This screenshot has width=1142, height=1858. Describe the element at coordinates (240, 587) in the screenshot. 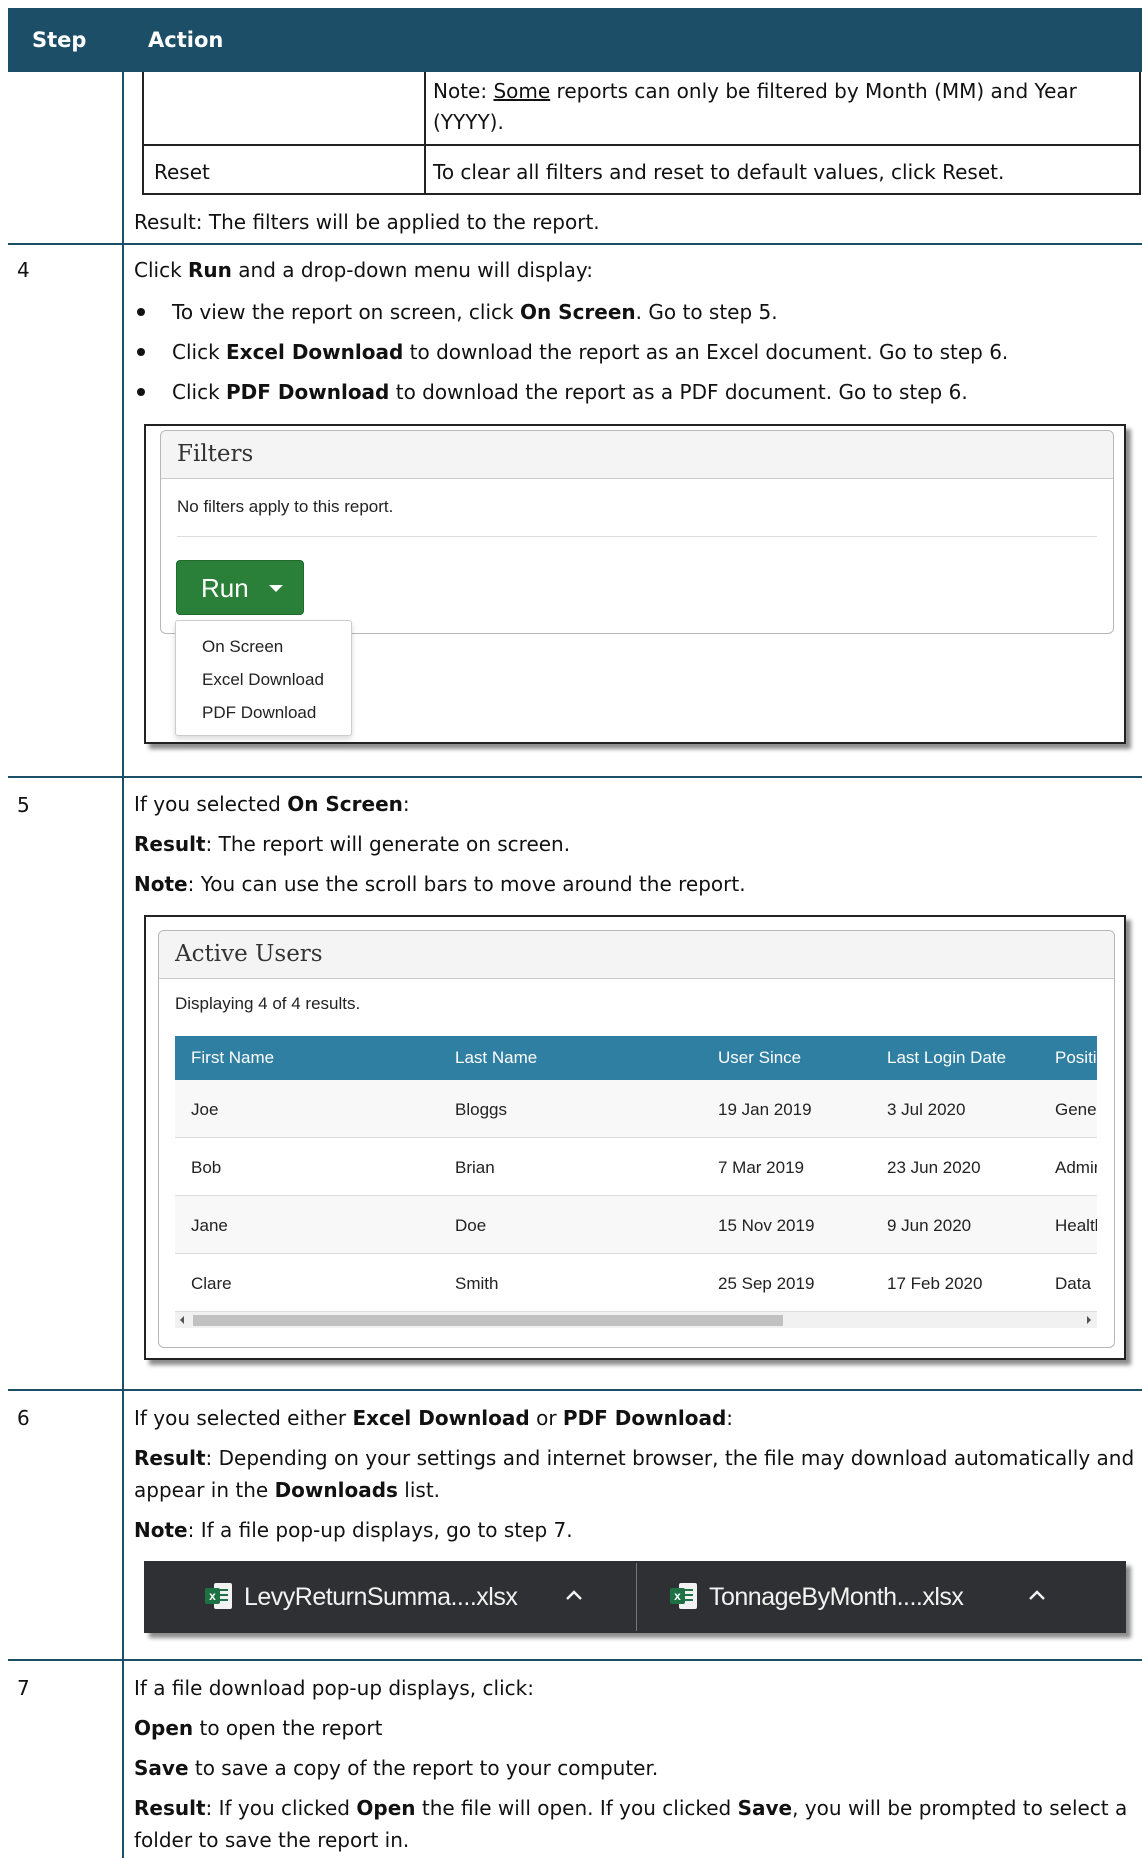

I see `run-button: Run` at that location.